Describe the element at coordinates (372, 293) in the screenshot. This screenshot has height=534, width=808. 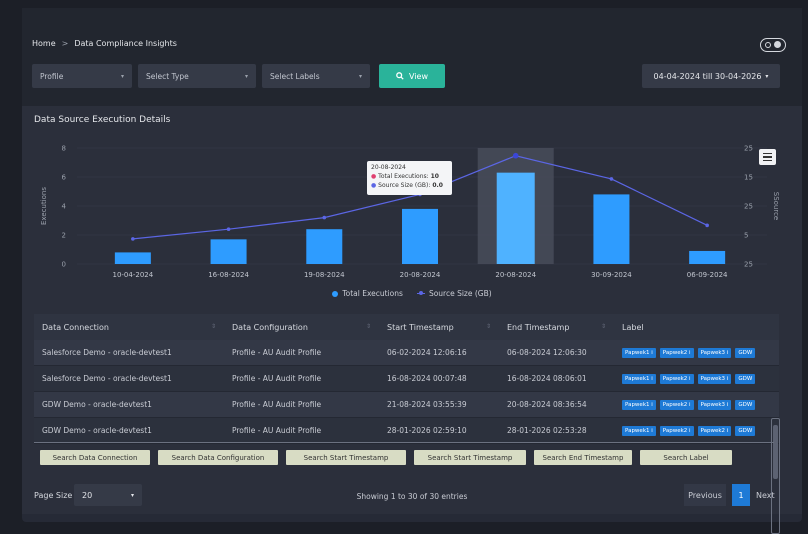
I see `legend-label: Total Executions` at that location.